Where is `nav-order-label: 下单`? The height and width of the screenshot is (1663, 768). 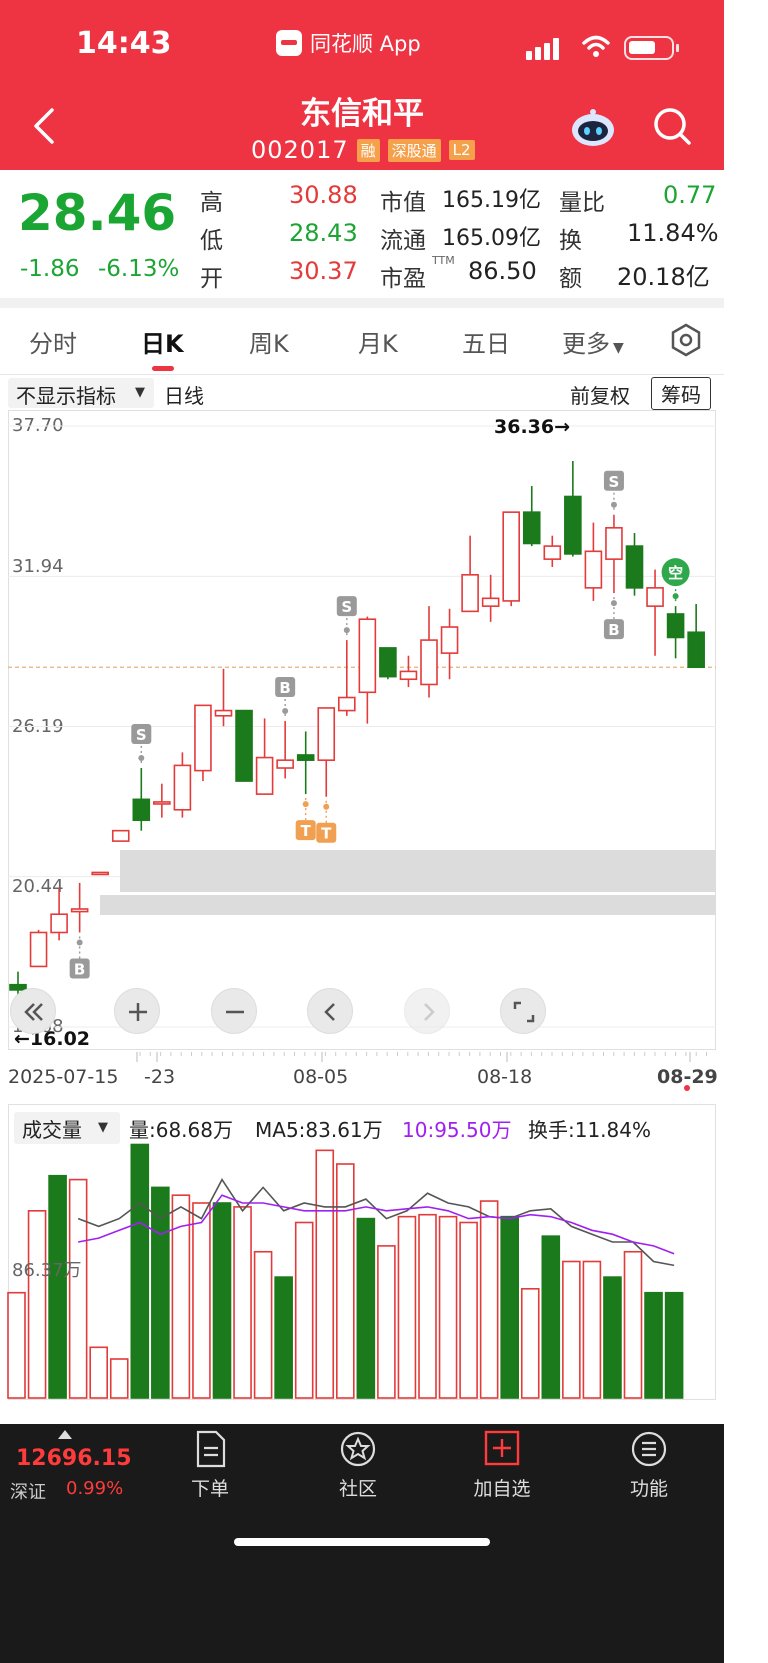
nav-order-label: 下单 is located at coordinates (209, 1489).